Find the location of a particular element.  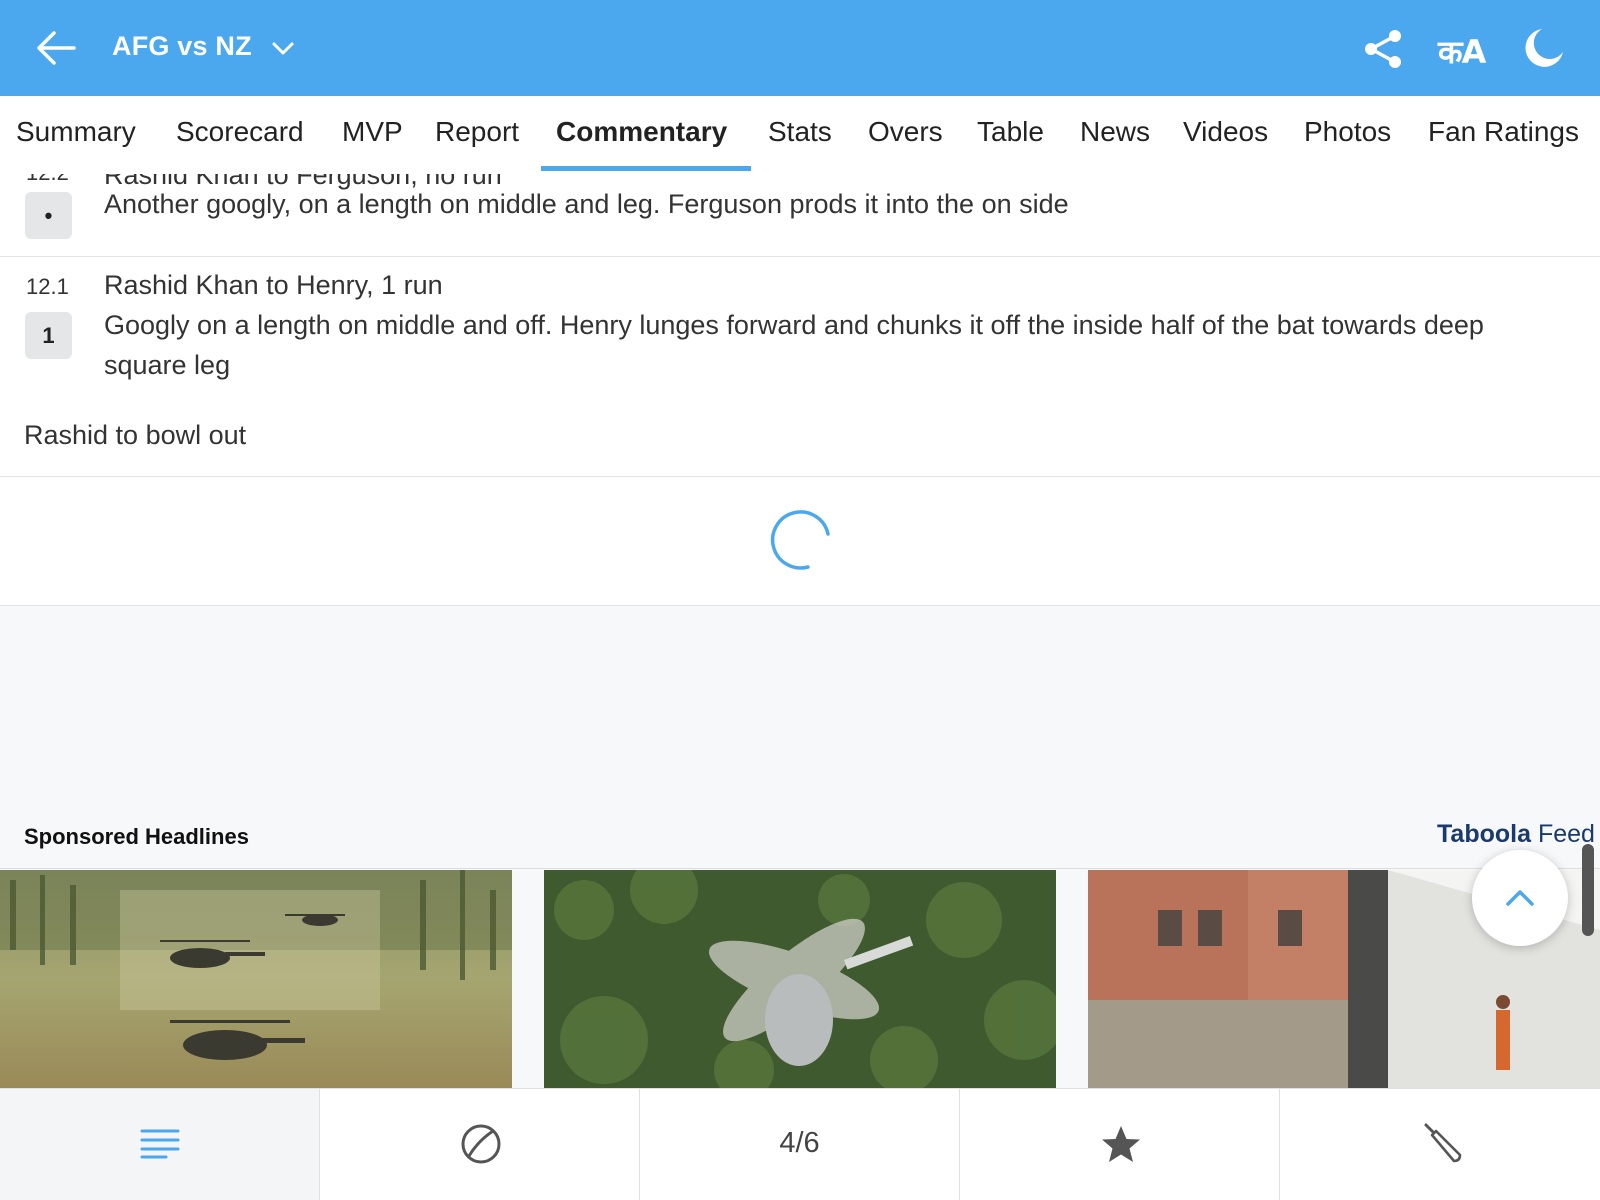

over-number: 12.2 is located at coordinates (47, 180).